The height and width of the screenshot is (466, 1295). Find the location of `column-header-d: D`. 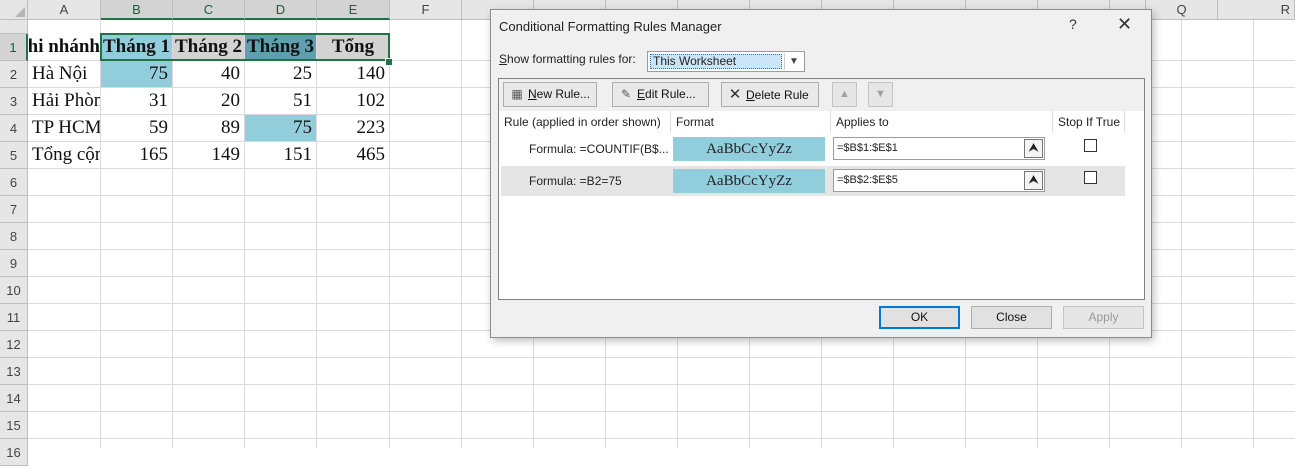

column-header-d: D is located at coordinates (281, 10).